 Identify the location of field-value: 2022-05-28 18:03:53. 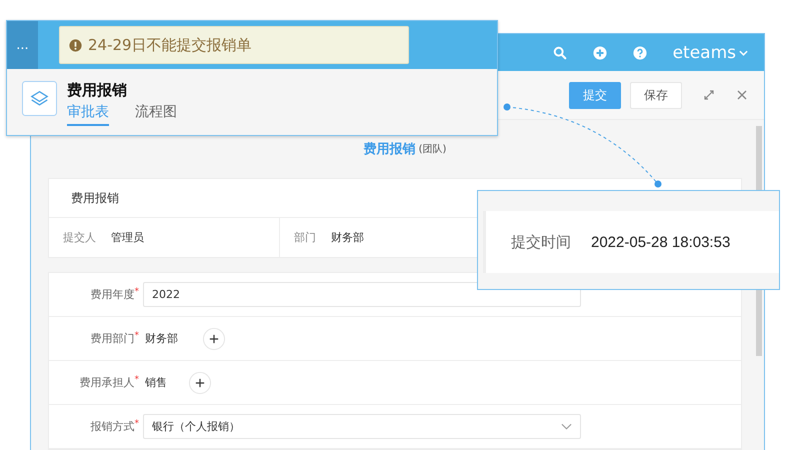
(660, 242).